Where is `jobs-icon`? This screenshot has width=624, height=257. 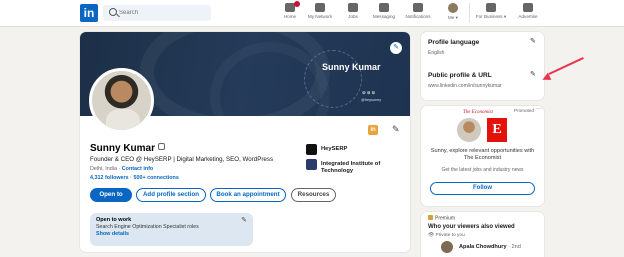
jobs-icon is located at coordinates (353, 7).